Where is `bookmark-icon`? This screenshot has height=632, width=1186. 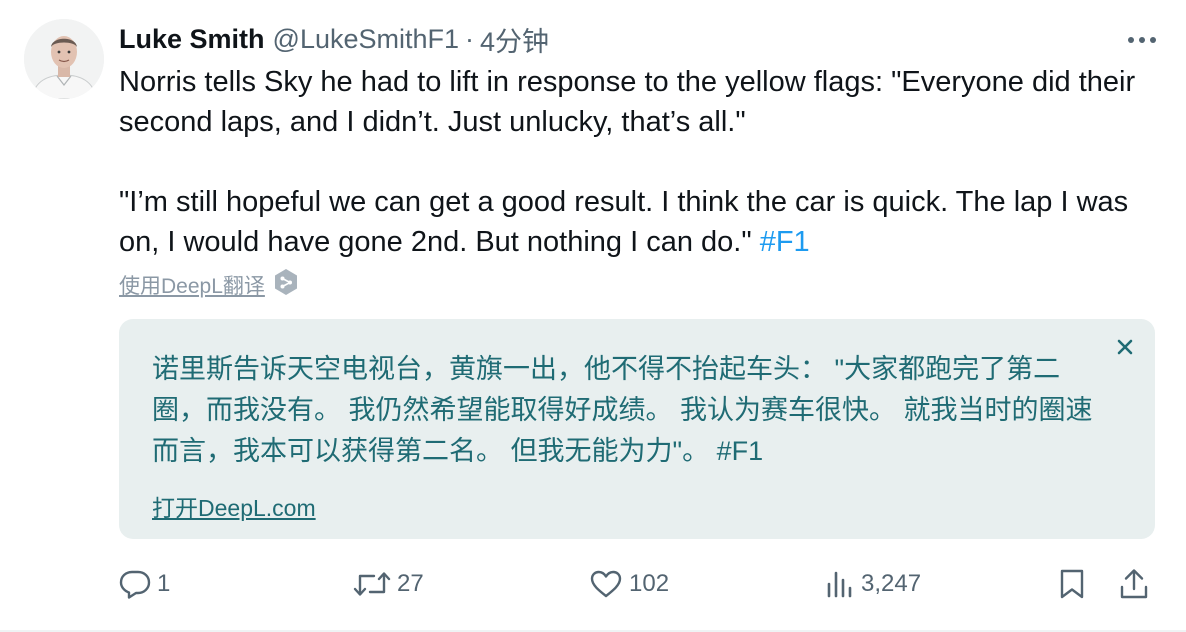 bookmark-icon is located at coordinates (1072, 584).